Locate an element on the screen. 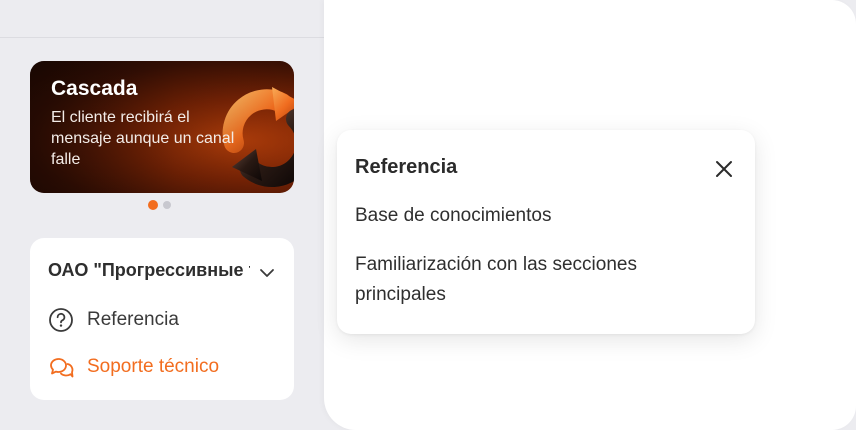  sidebar-item-referencia: Referencia is located at coordinates (163, 320).